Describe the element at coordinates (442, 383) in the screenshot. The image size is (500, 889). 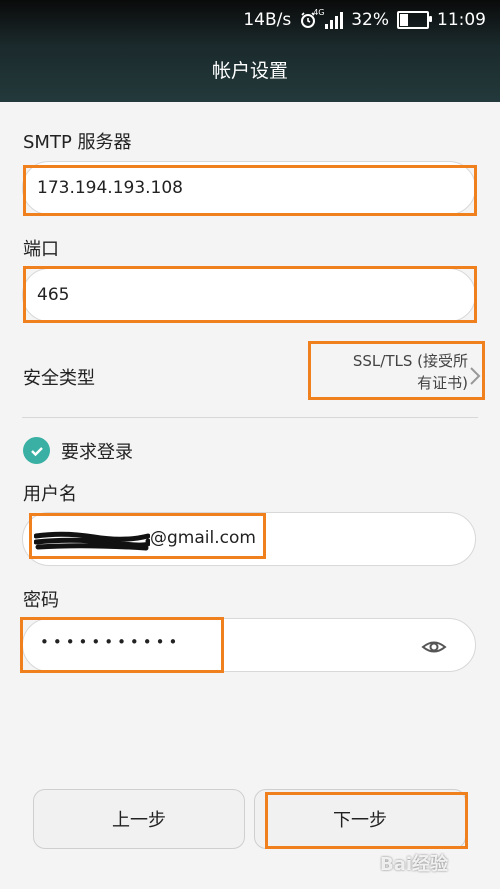
I see `security-type-value-line2: 有证书)` at that location.